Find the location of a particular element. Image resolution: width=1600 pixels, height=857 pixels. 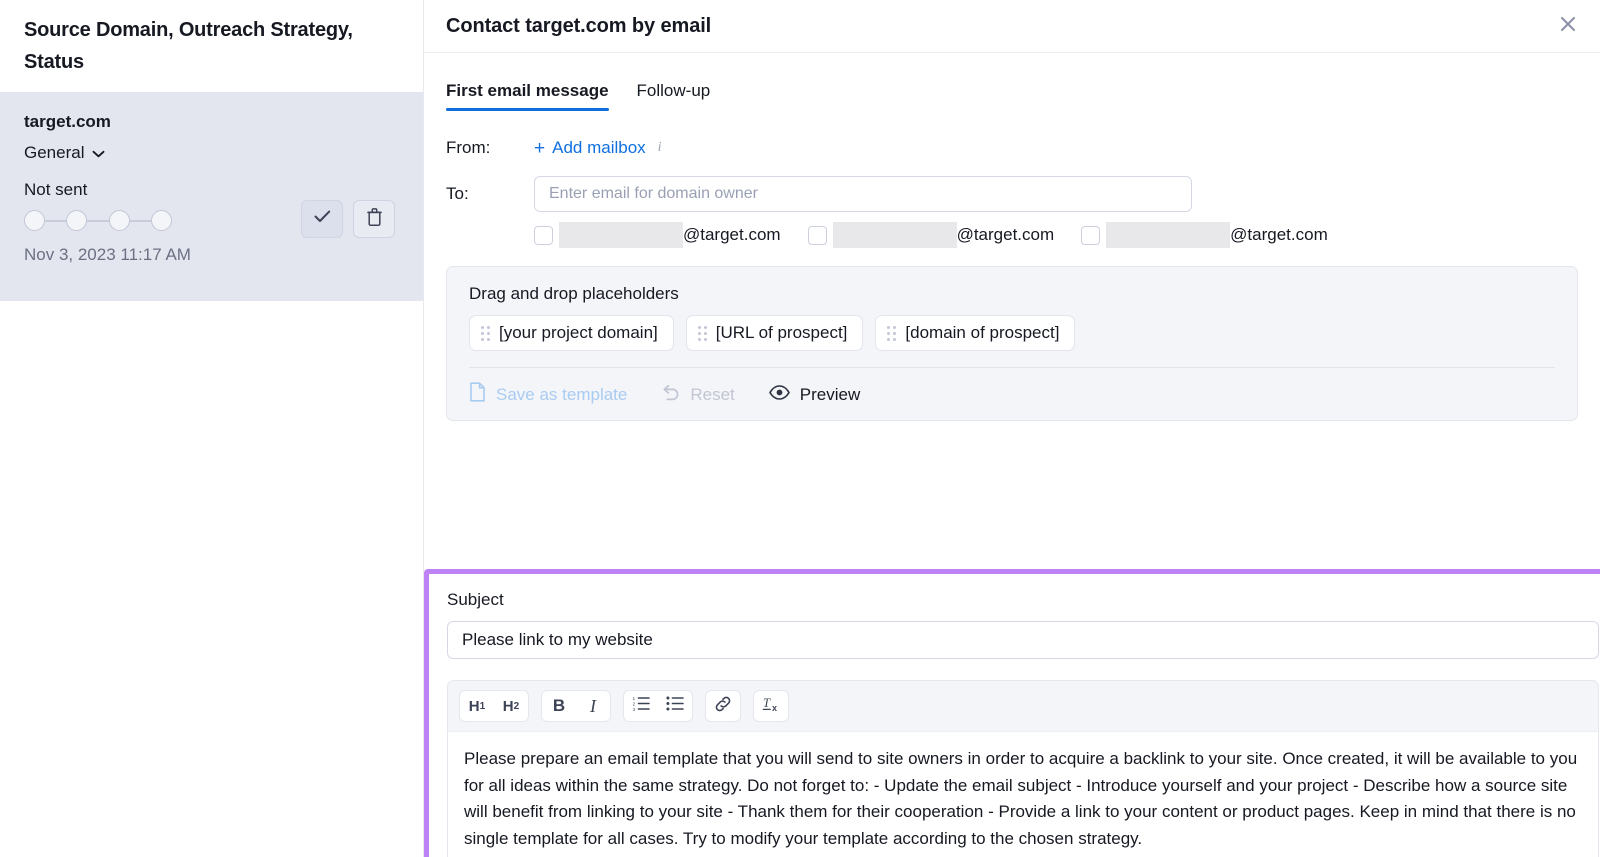

placeholder-chip-project-domain: [your project domain] is located at coordinates (571, 333).